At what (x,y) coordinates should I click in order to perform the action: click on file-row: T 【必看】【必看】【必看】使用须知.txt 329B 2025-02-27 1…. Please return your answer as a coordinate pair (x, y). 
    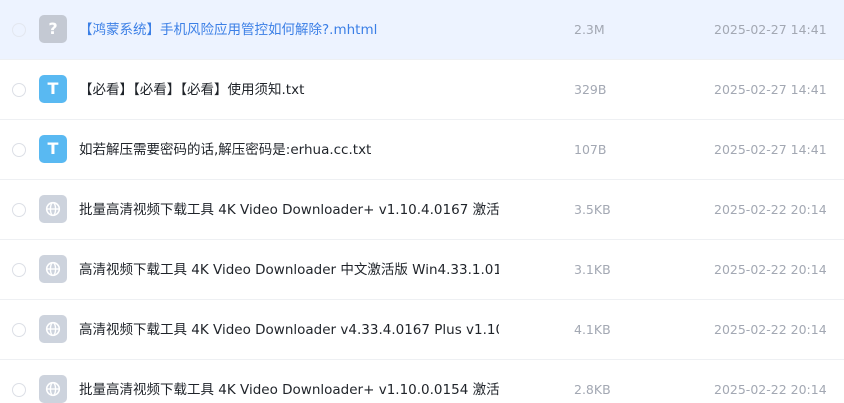
    Looking at the image, I should click on (422, 90).